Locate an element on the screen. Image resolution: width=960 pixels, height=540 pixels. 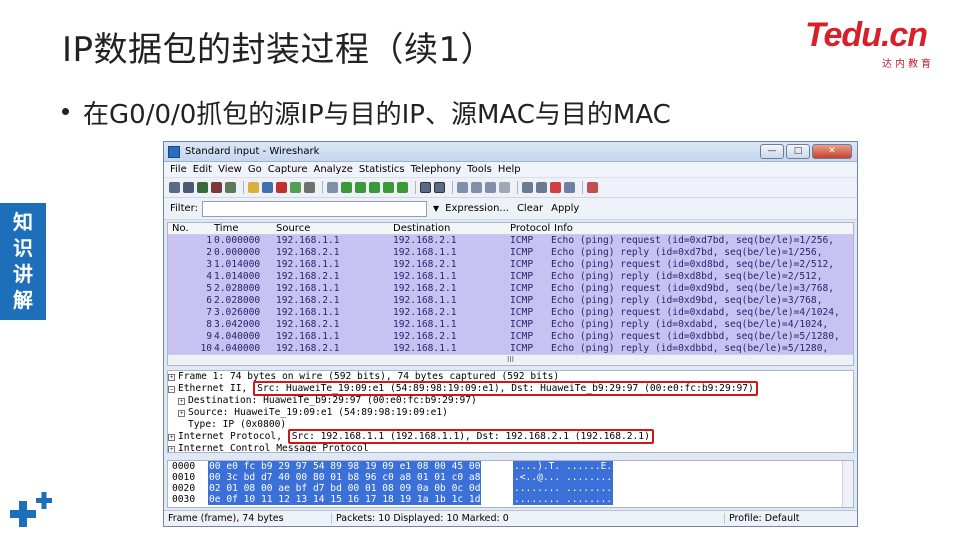
menu-capture: Capture is located at coordinates (288, 169).